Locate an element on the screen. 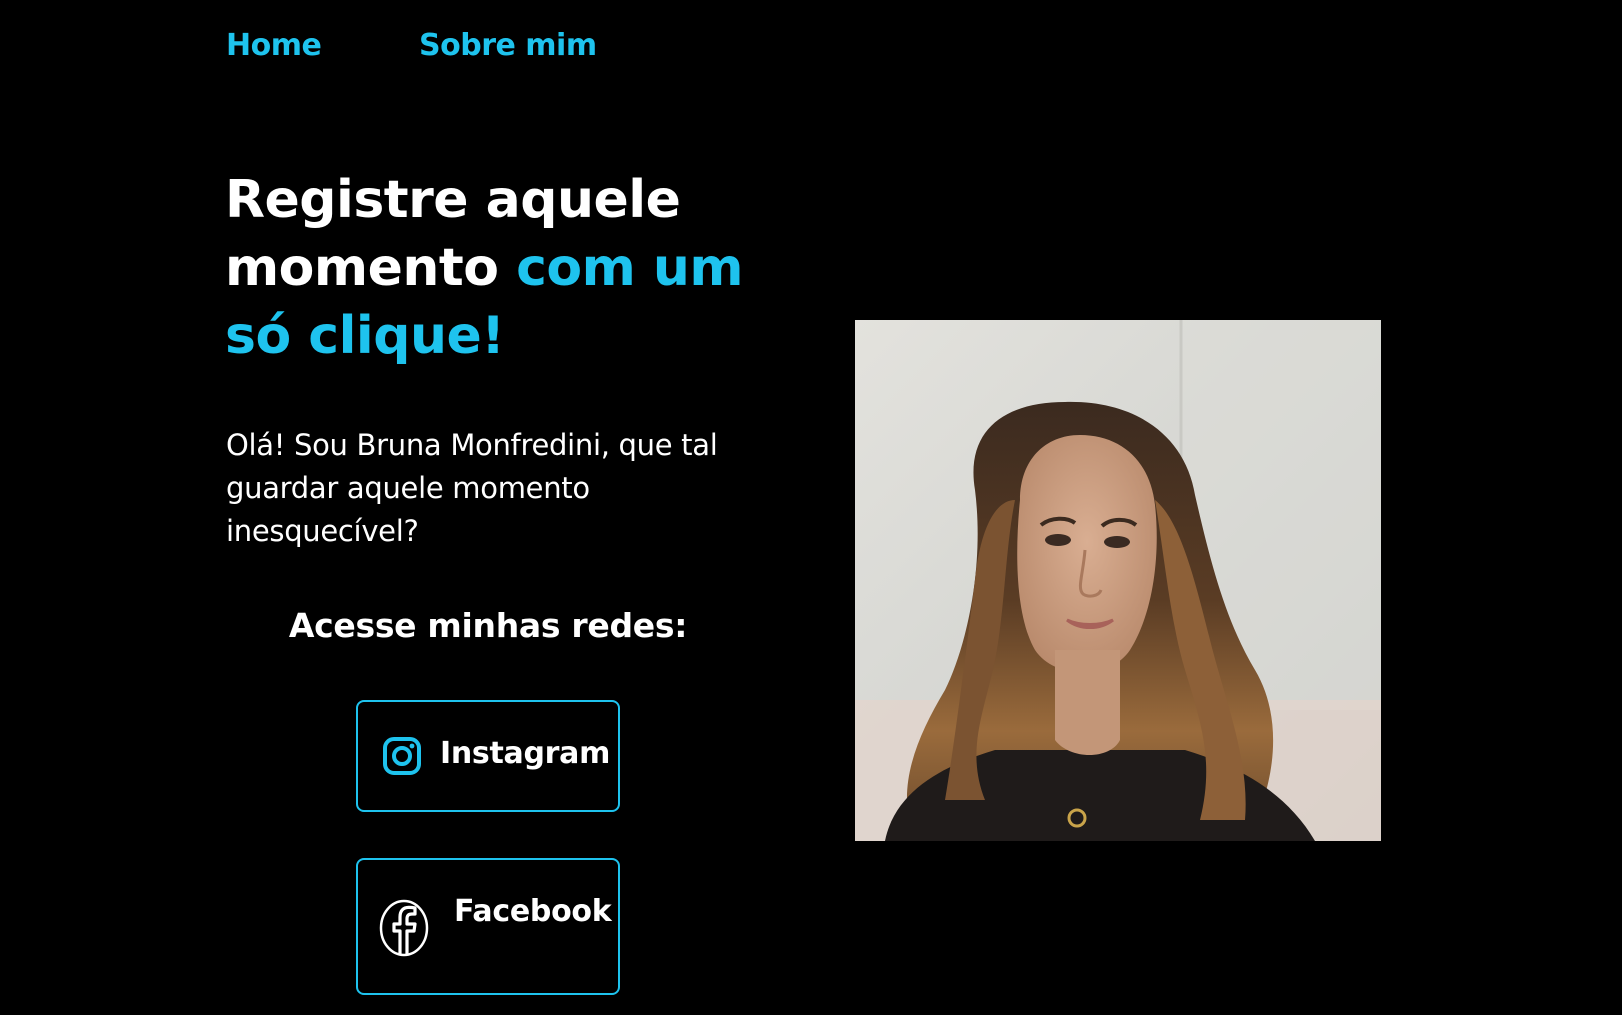 The height and width of the screenshot is (1015, 1622). nav-link-home: Home is located at coordinates (322, 45).